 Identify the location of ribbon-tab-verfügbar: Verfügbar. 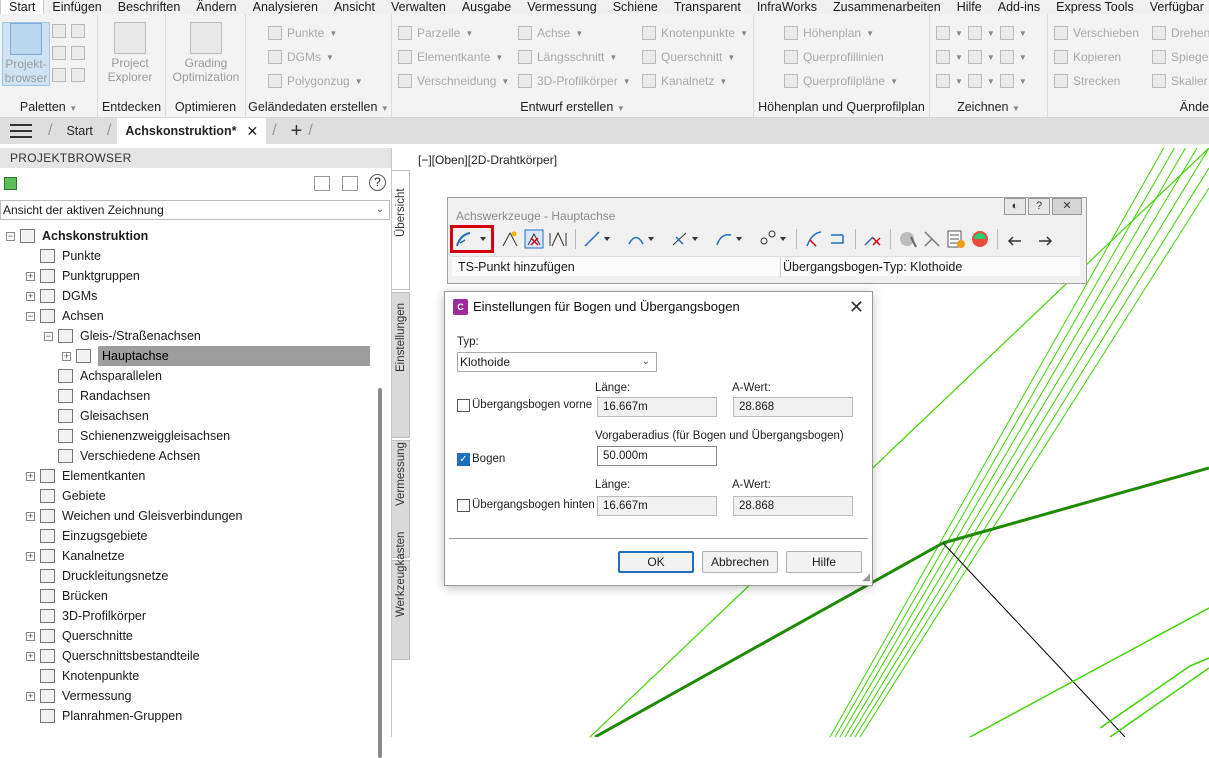
(1175, 7).